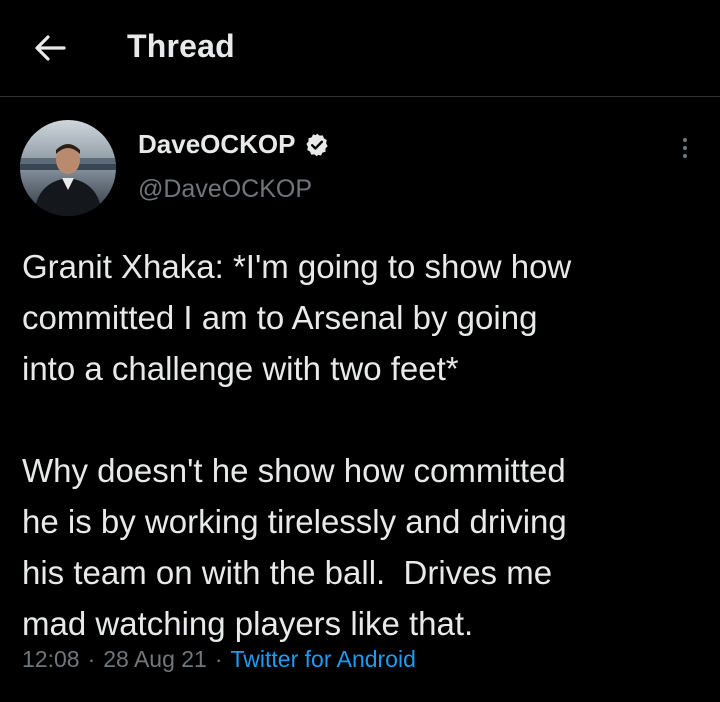  I want to click on tweet-date: 28 Aug 21, so click(155, 659).